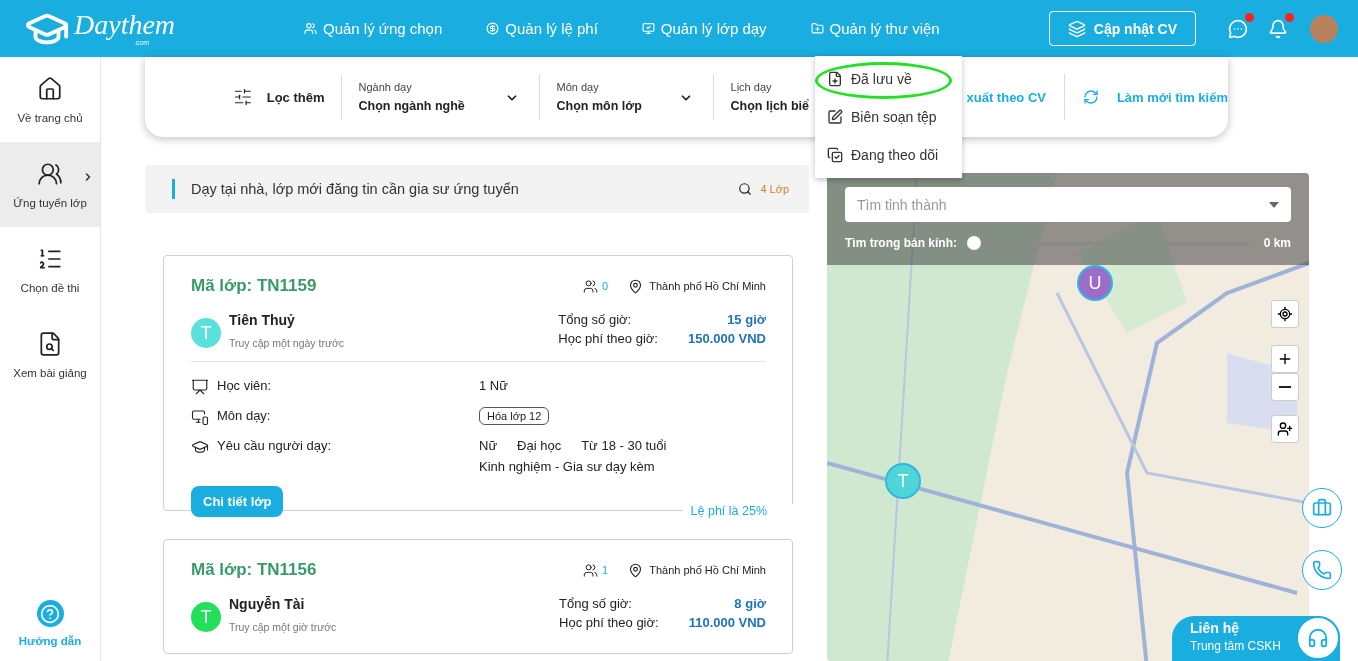  Describe the element at coordinates (262, 320) in the screenshot. I see `tutor-name: Tiên Thuỷ` at that location.